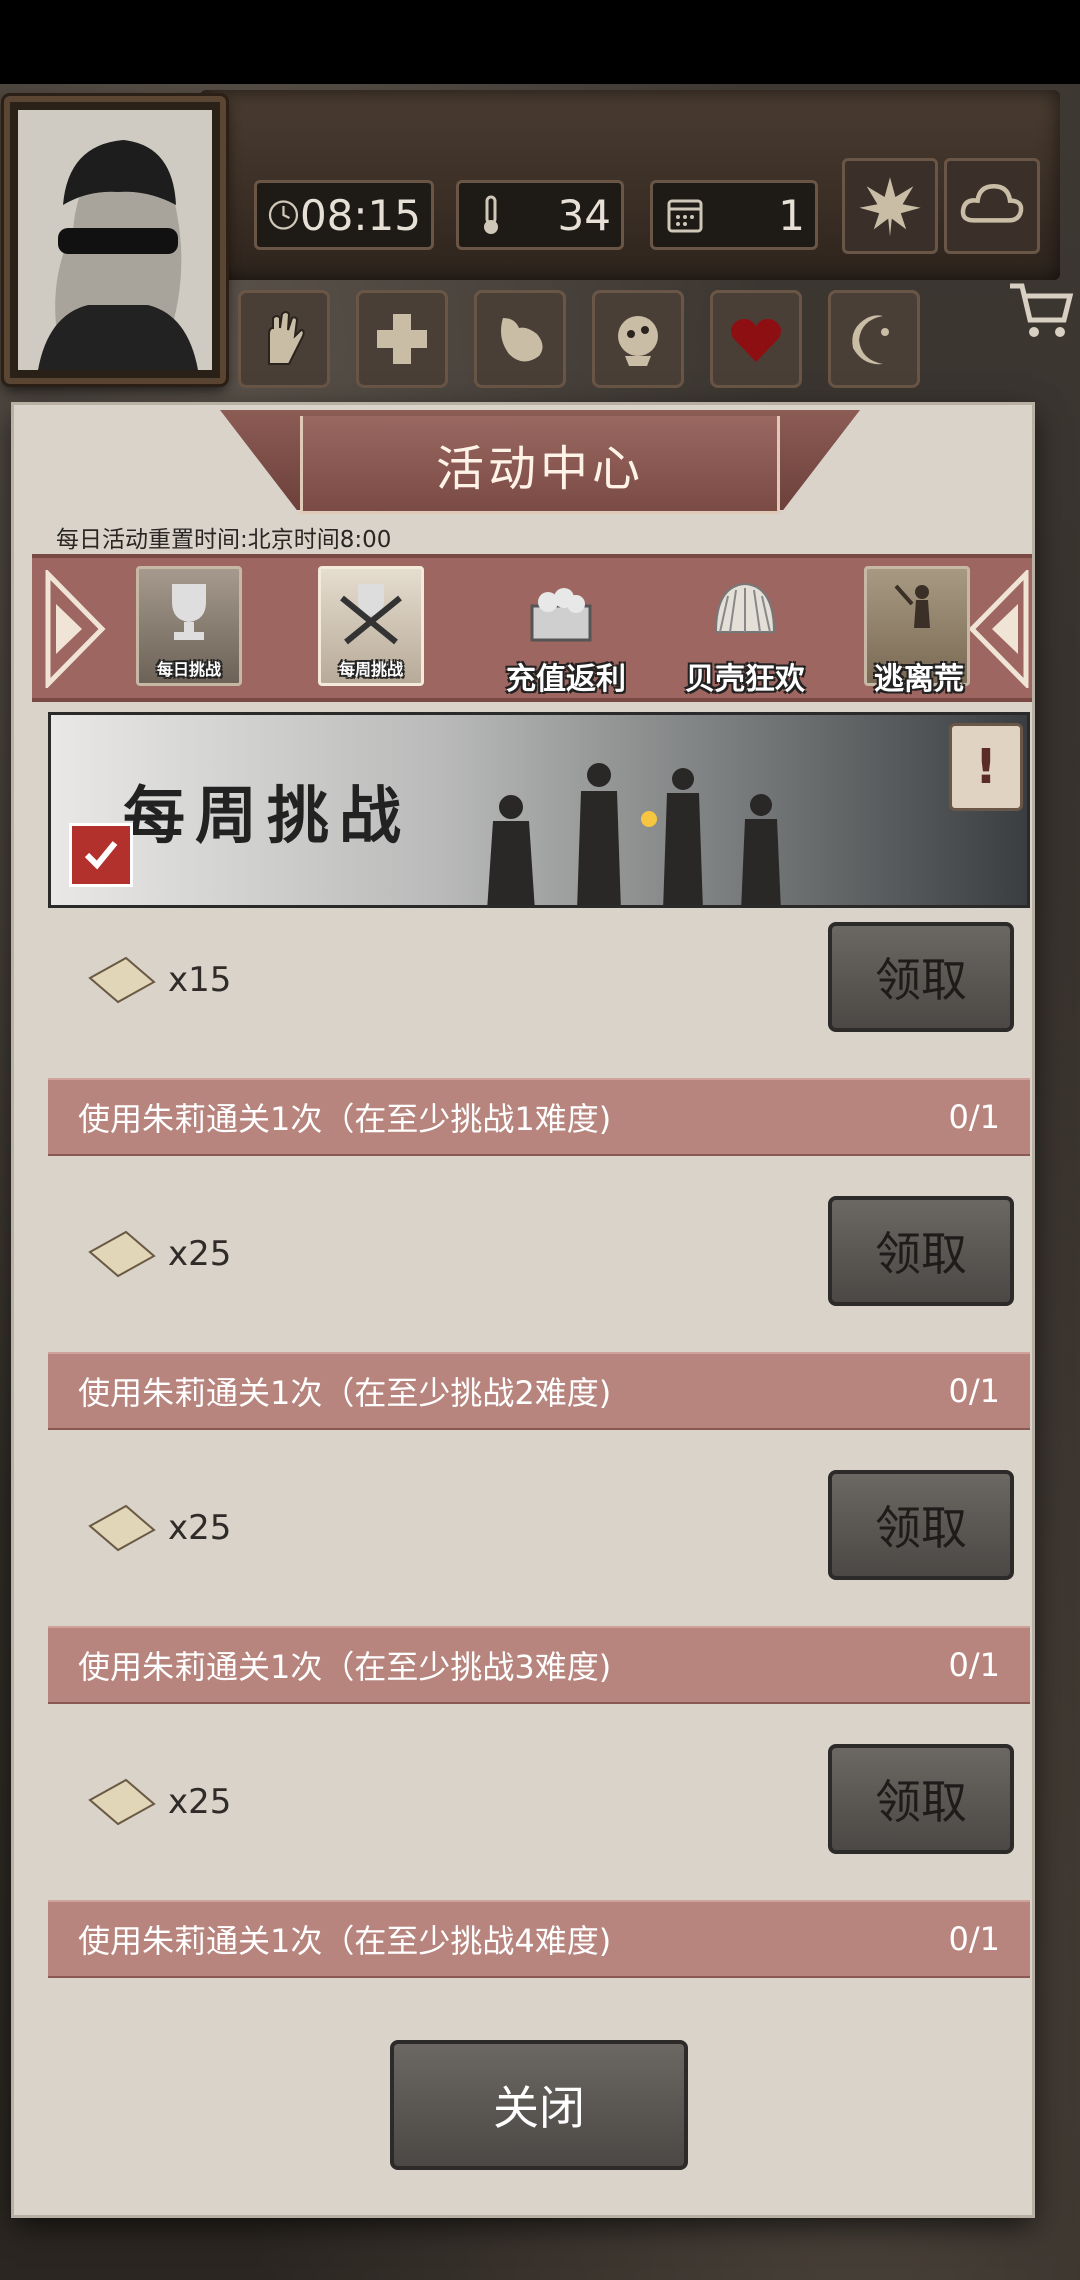 The width and height of the screenshot is (1080, 2280). Describe the element at coordinates (566, 679) in the screenshot. I see `tab-label: 充值返利` at that location.